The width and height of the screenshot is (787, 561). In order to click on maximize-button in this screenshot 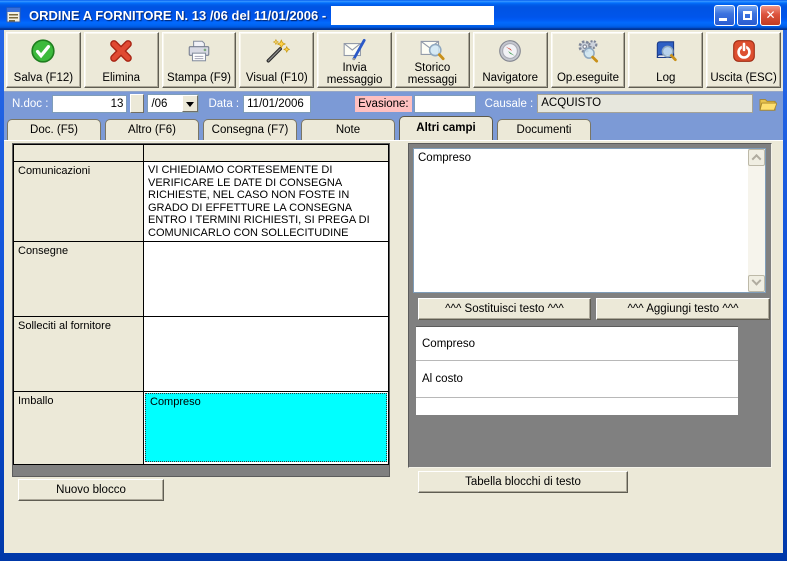, I will do `click(747, 15)`.